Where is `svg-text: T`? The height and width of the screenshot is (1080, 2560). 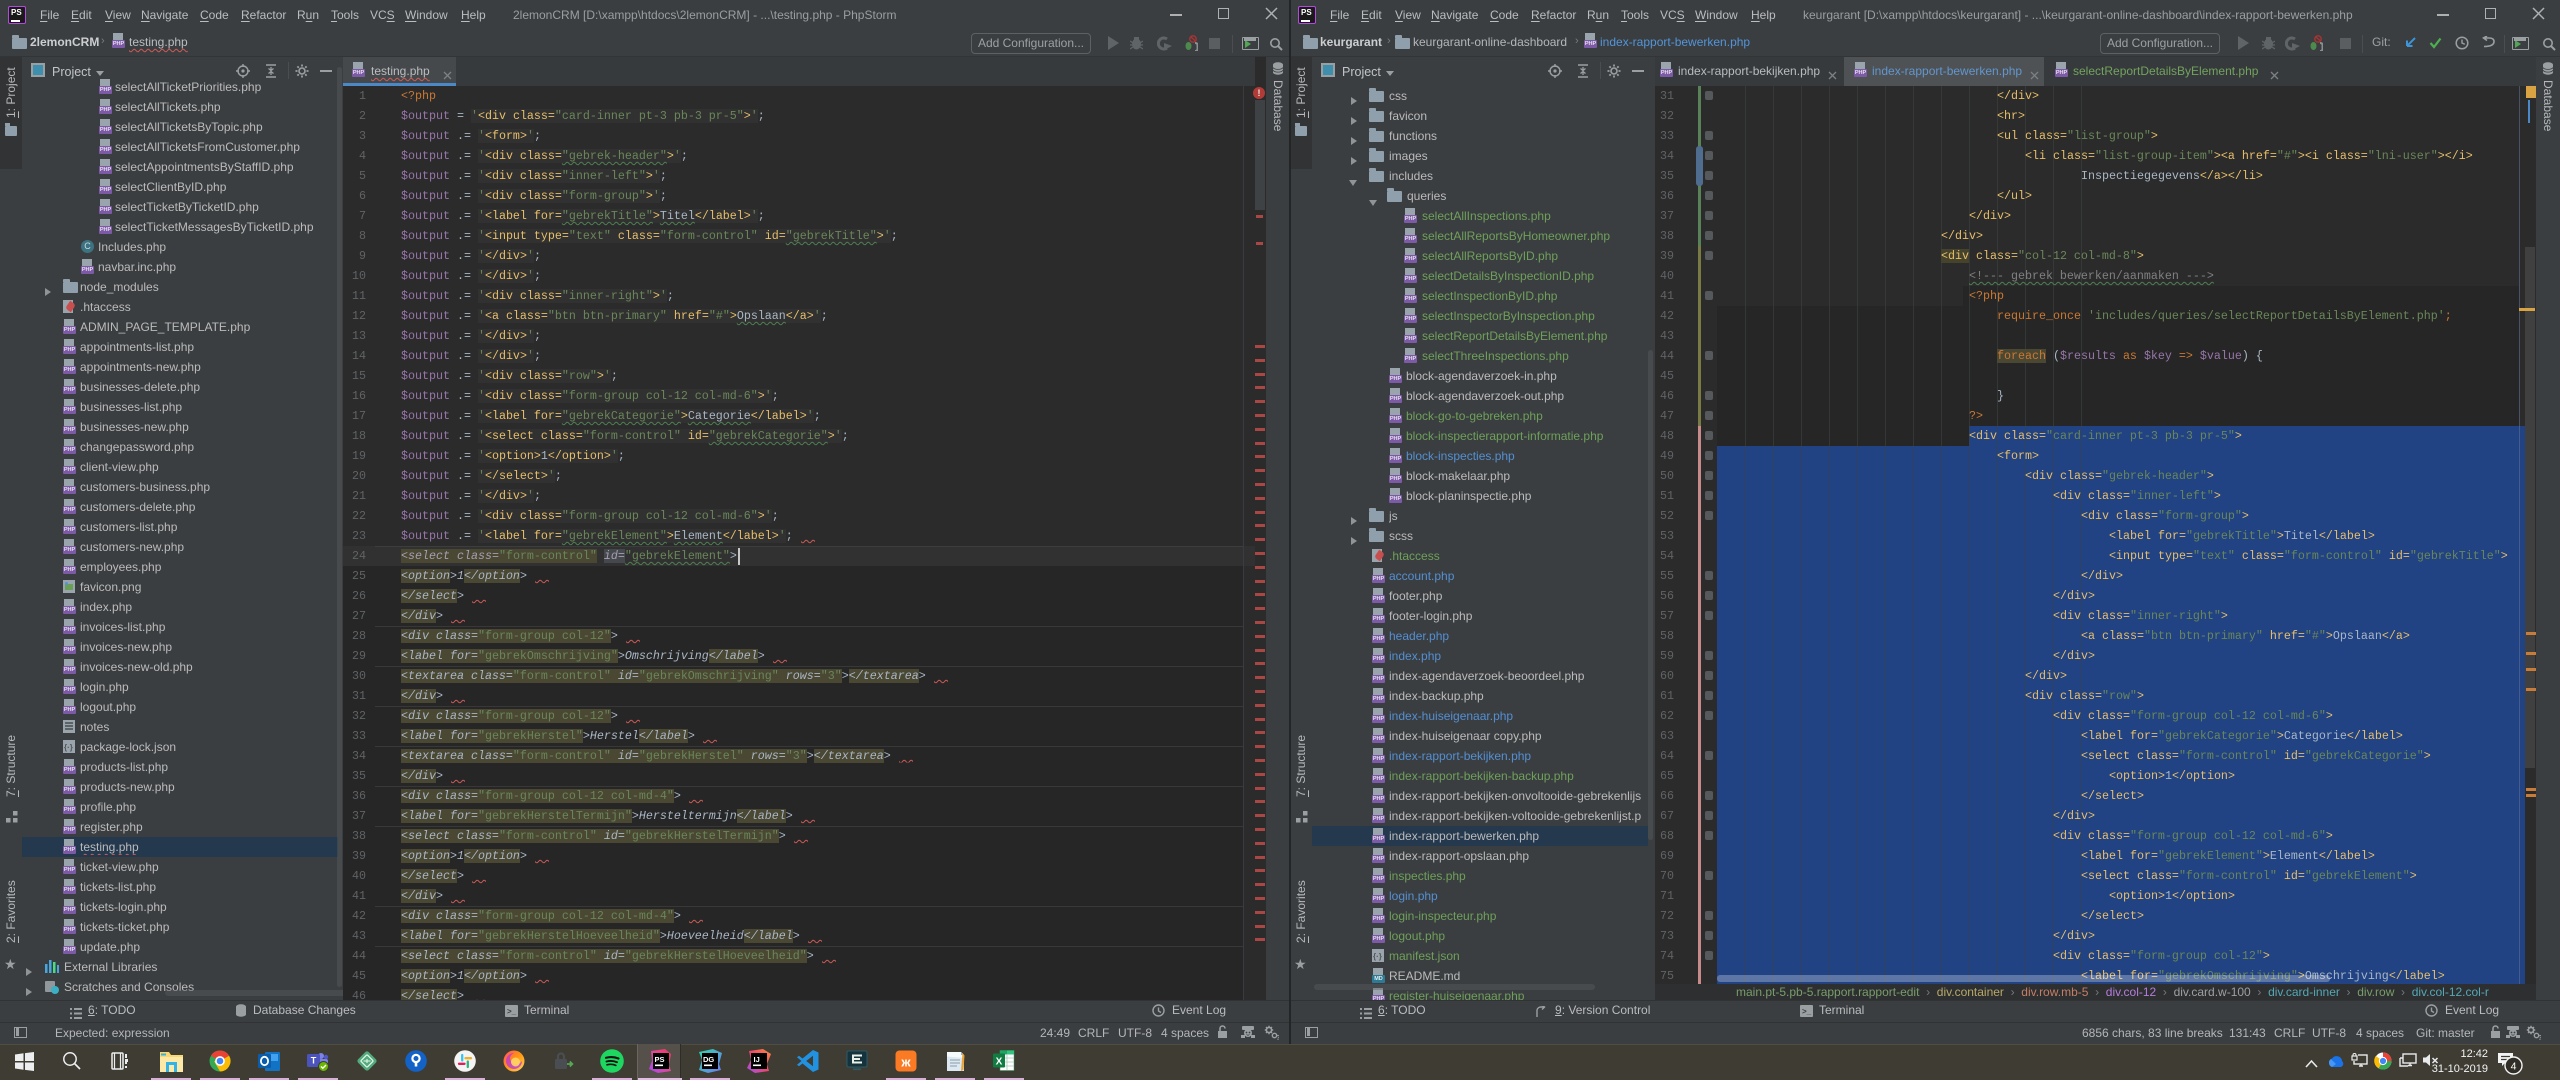
svg-text: T is located at coordinates (314, 1061).